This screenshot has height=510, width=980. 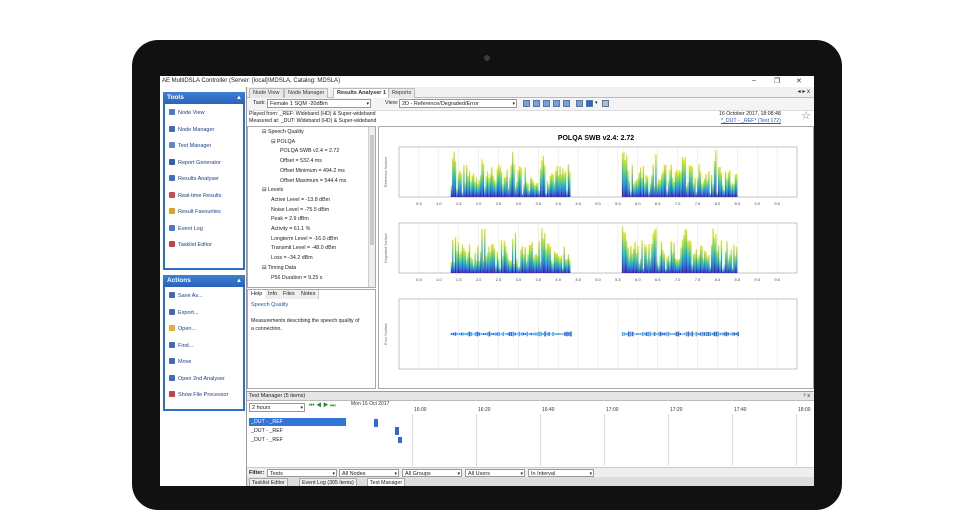 I want to click on actions-item: Move, so click(x=180, y=362).